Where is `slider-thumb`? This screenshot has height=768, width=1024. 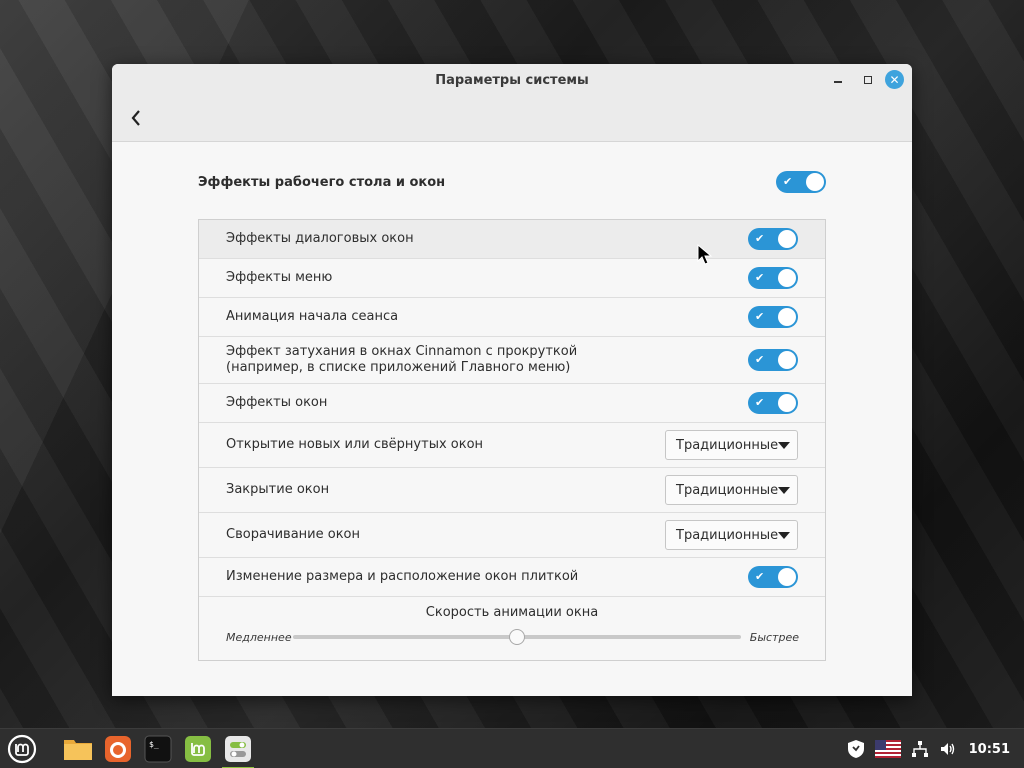 slider-thumb is located at coordinates (517, 637).